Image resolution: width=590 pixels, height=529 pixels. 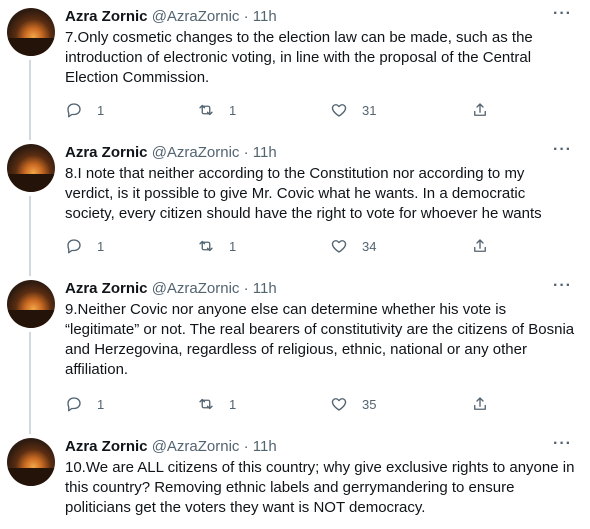 I want to click on like-count: 34, so click(x=369, y=246).